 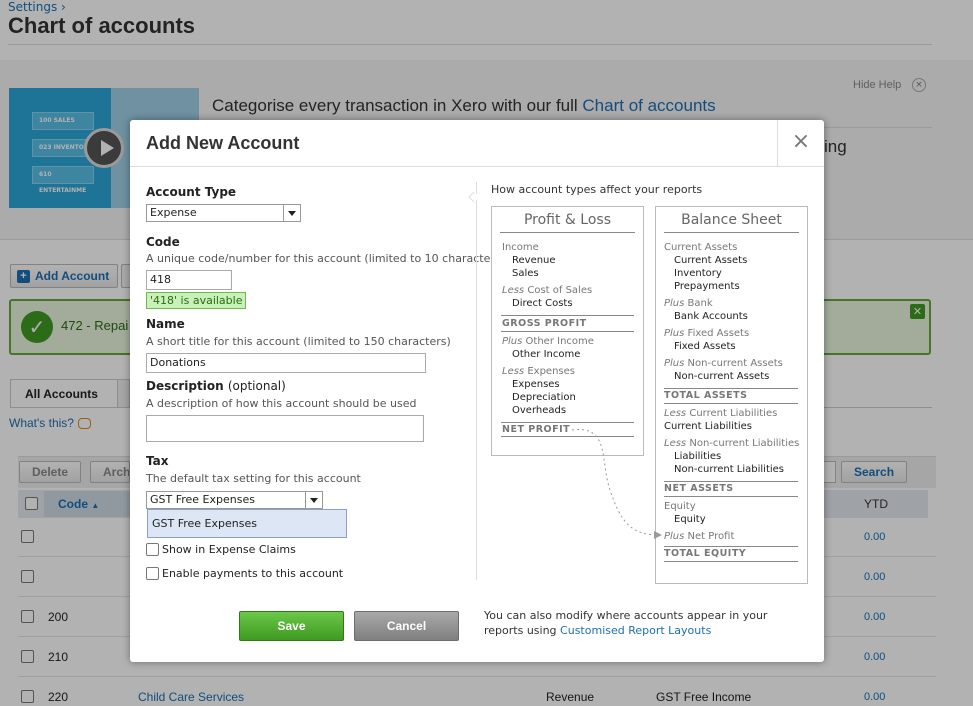 I want to click on customised-report-layouts-link: Customised Report Layouts, so click(x=635, y=630).